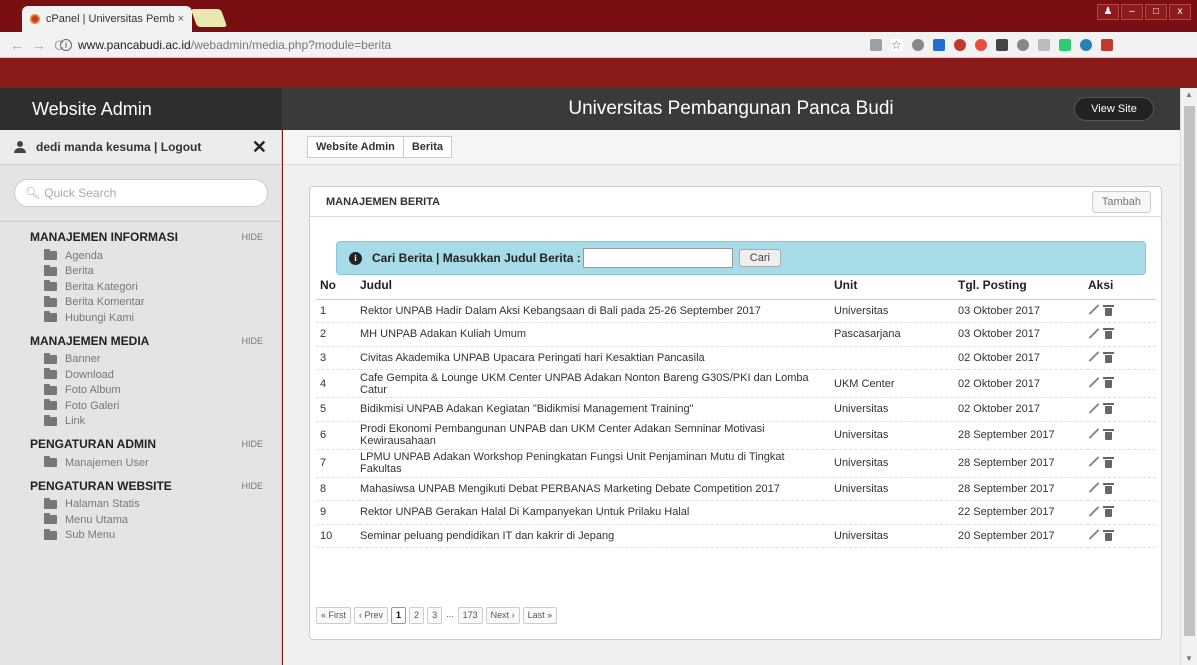  What do you see at coordinates (146, 360) in the screenshot?
I see `sidebar-item: Banner` at bounding box center [146, 360].